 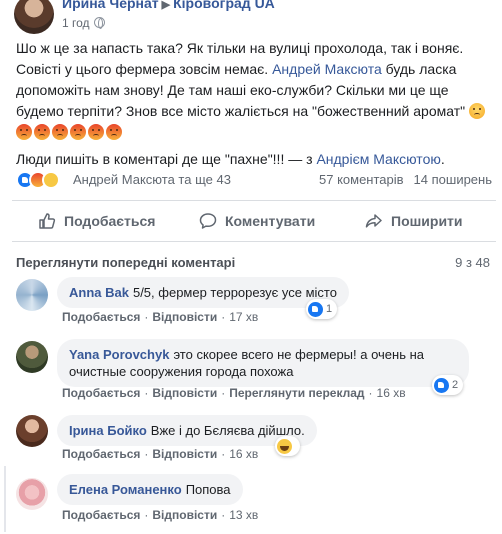 I want to click on commenter-name: Anna Bak, so click(x=99, y=292).